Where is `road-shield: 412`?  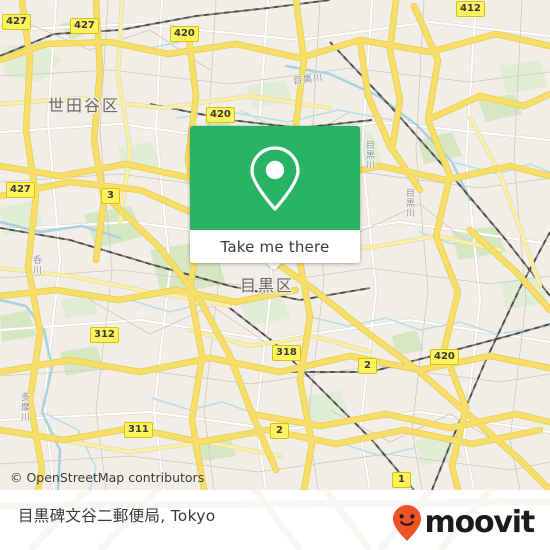
road-shield: 412 is located at coordinates (470, 9).